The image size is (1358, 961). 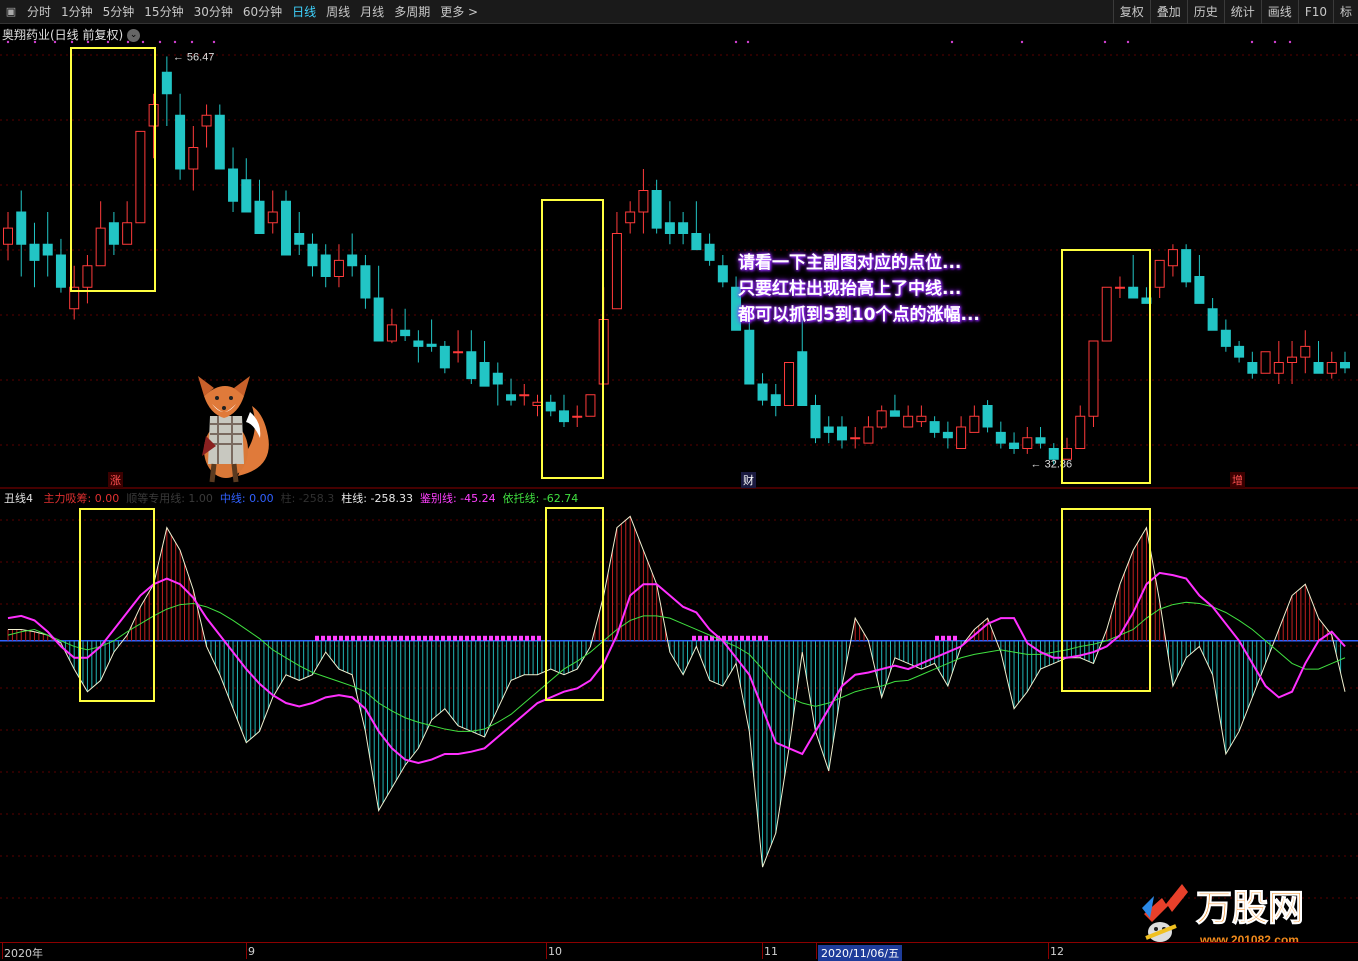 I want to click on event-marker-0: 涨, so click(x=115, y=480).